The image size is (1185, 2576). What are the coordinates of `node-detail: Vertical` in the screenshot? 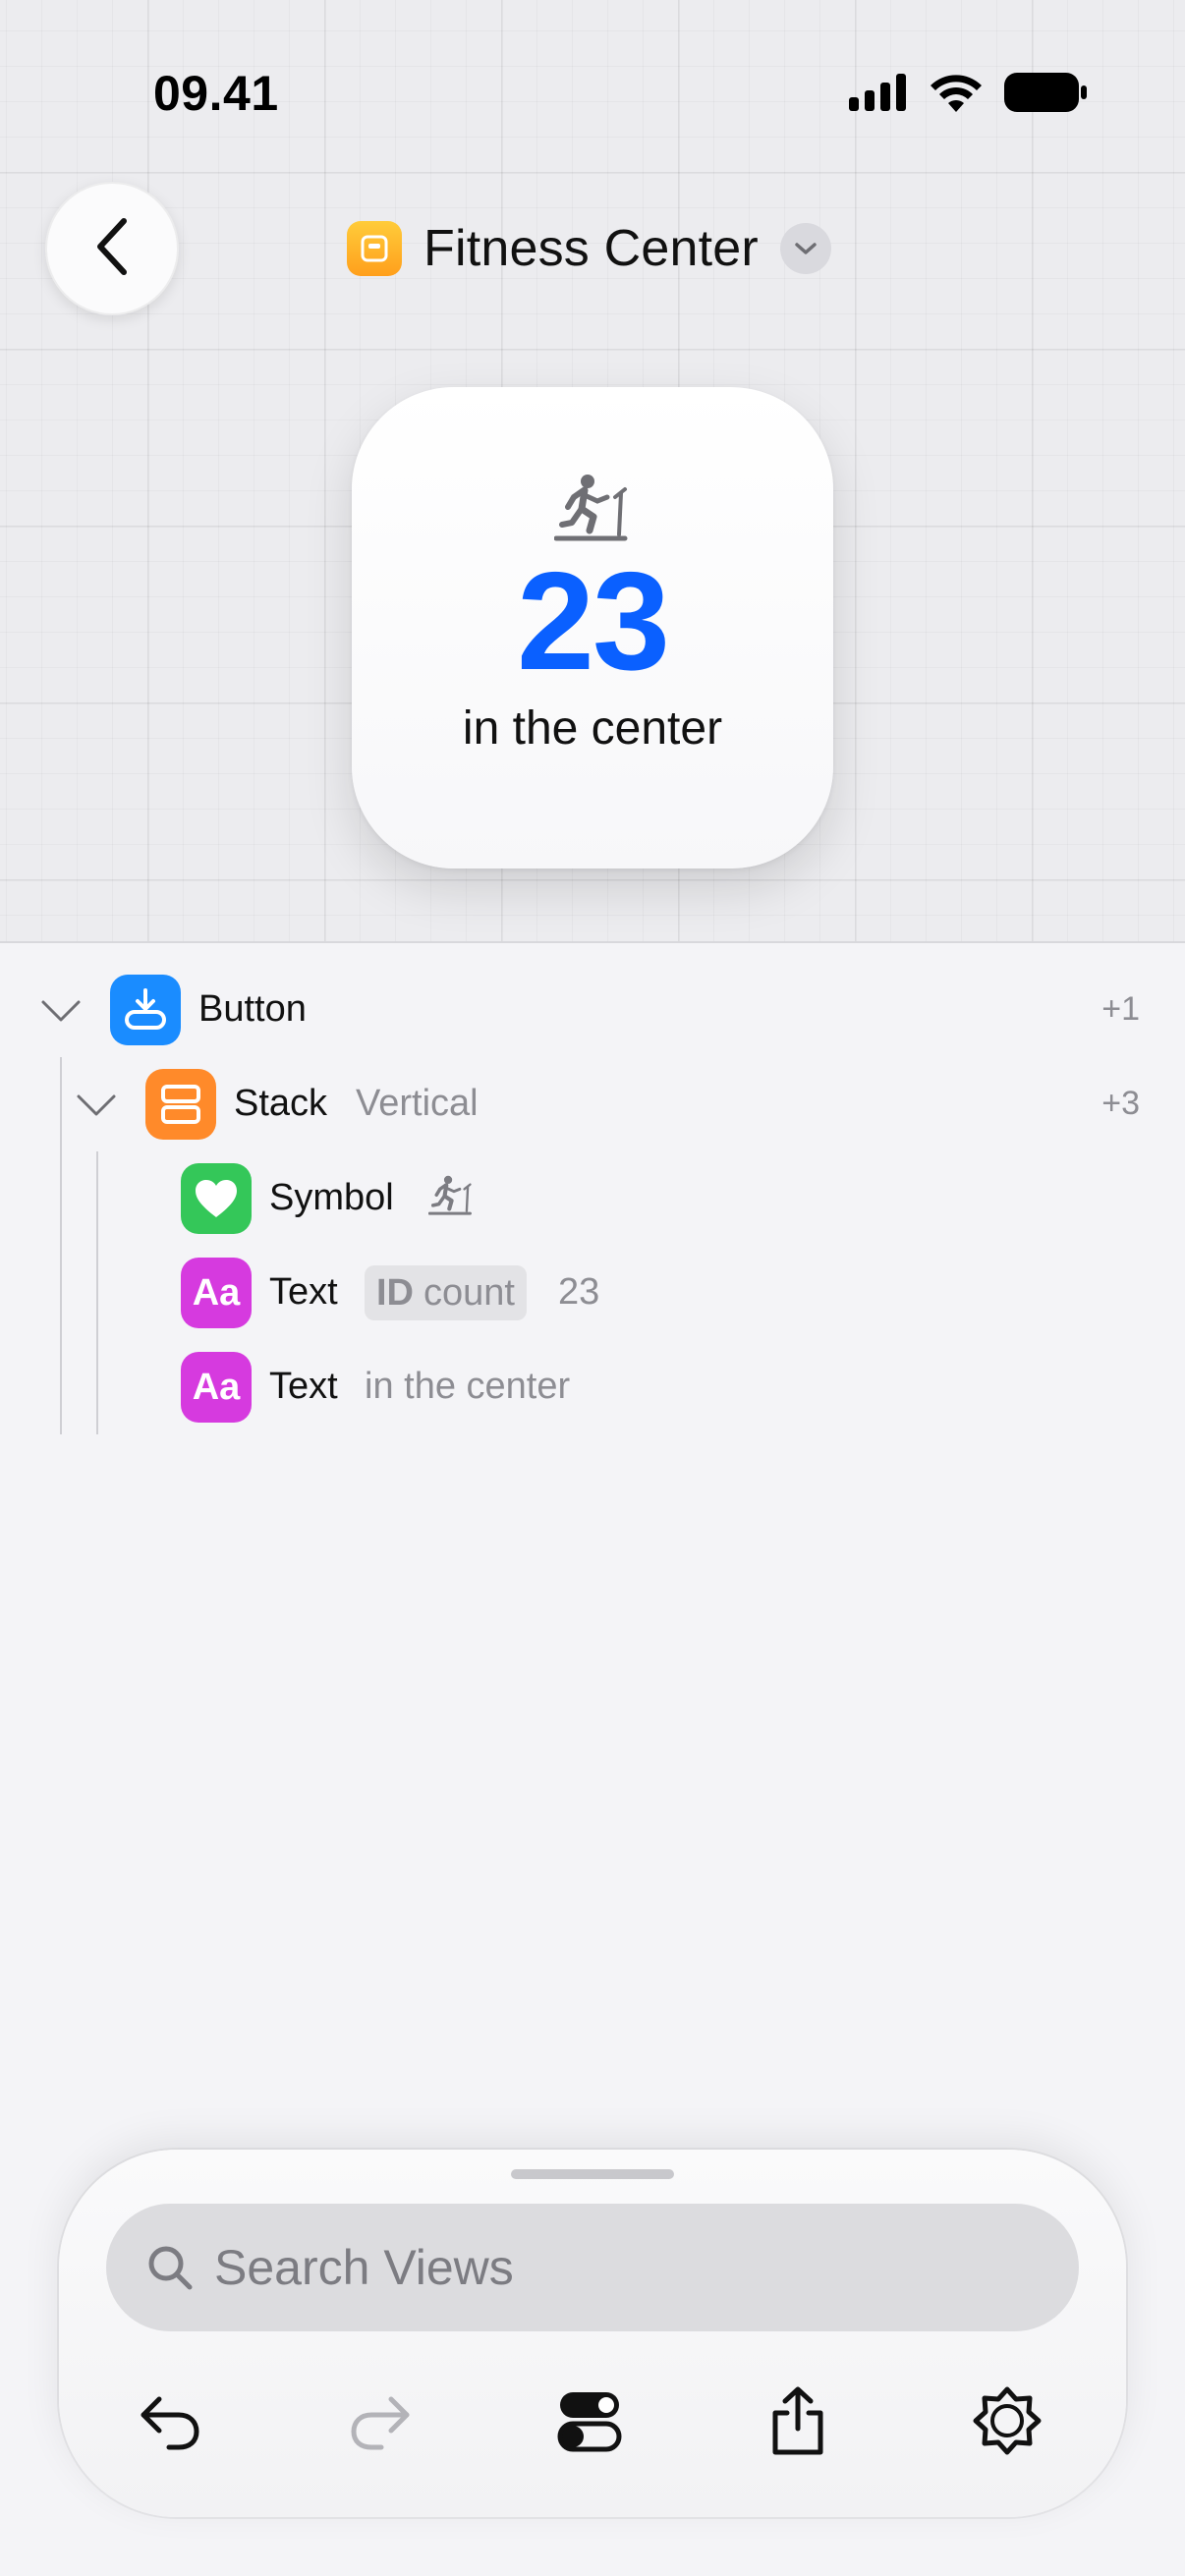 It's located at (417, 1103).